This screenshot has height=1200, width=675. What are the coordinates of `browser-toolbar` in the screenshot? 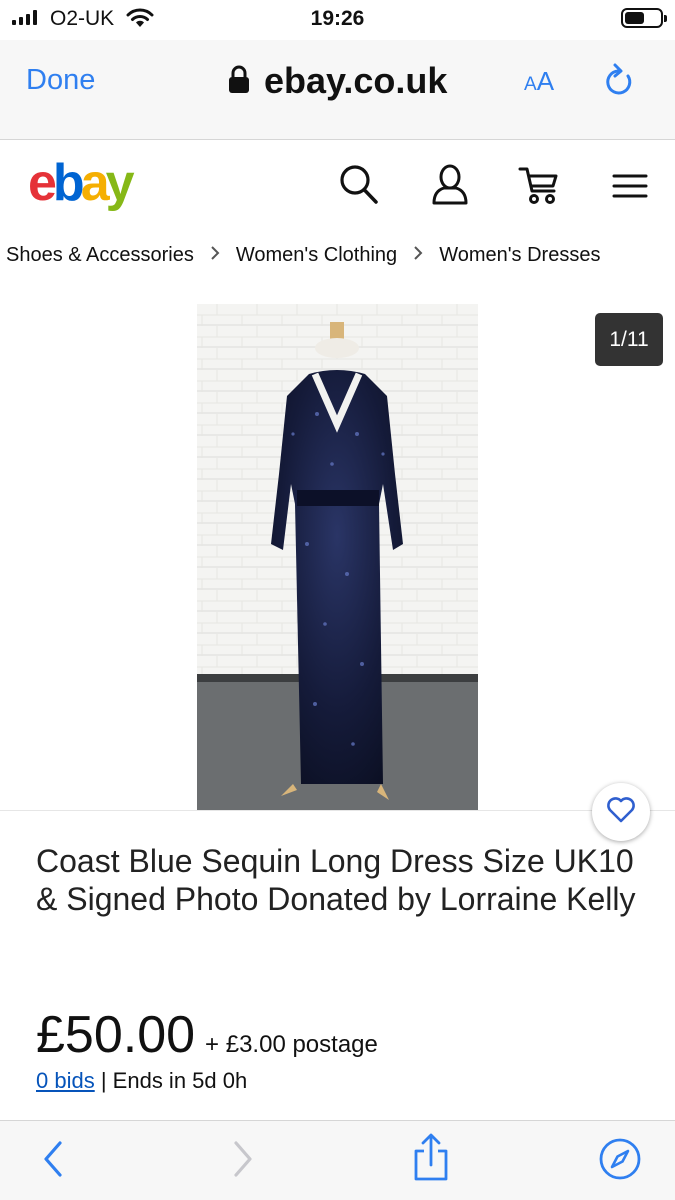 It's located at (337, 1160).